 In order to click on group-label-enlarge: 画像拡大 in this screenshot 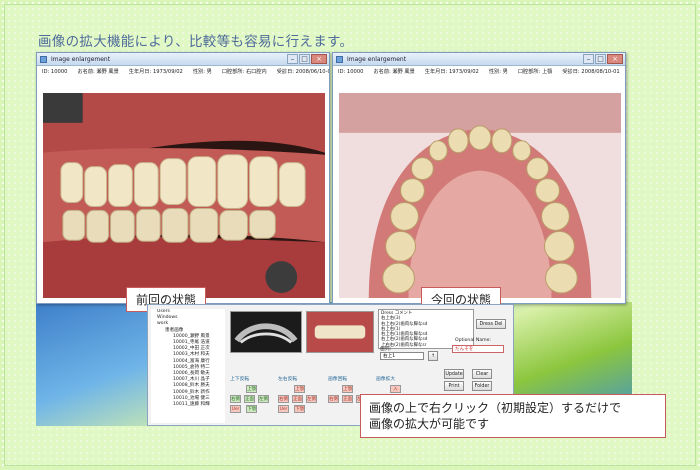, I will do `click(386, 379)`.